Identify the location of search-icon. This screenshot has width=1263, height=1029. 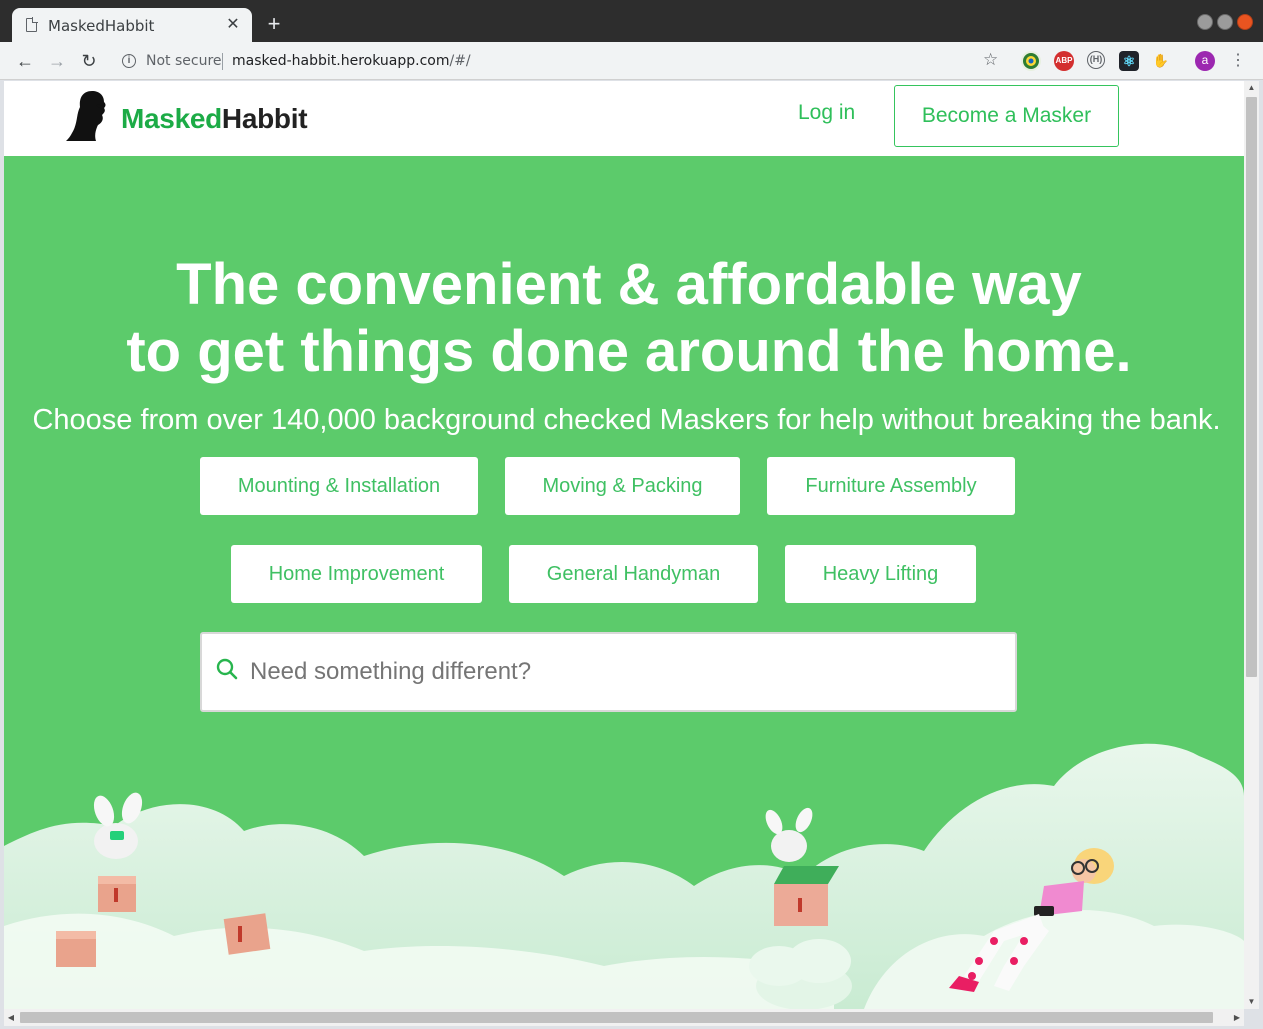
(227, 669).